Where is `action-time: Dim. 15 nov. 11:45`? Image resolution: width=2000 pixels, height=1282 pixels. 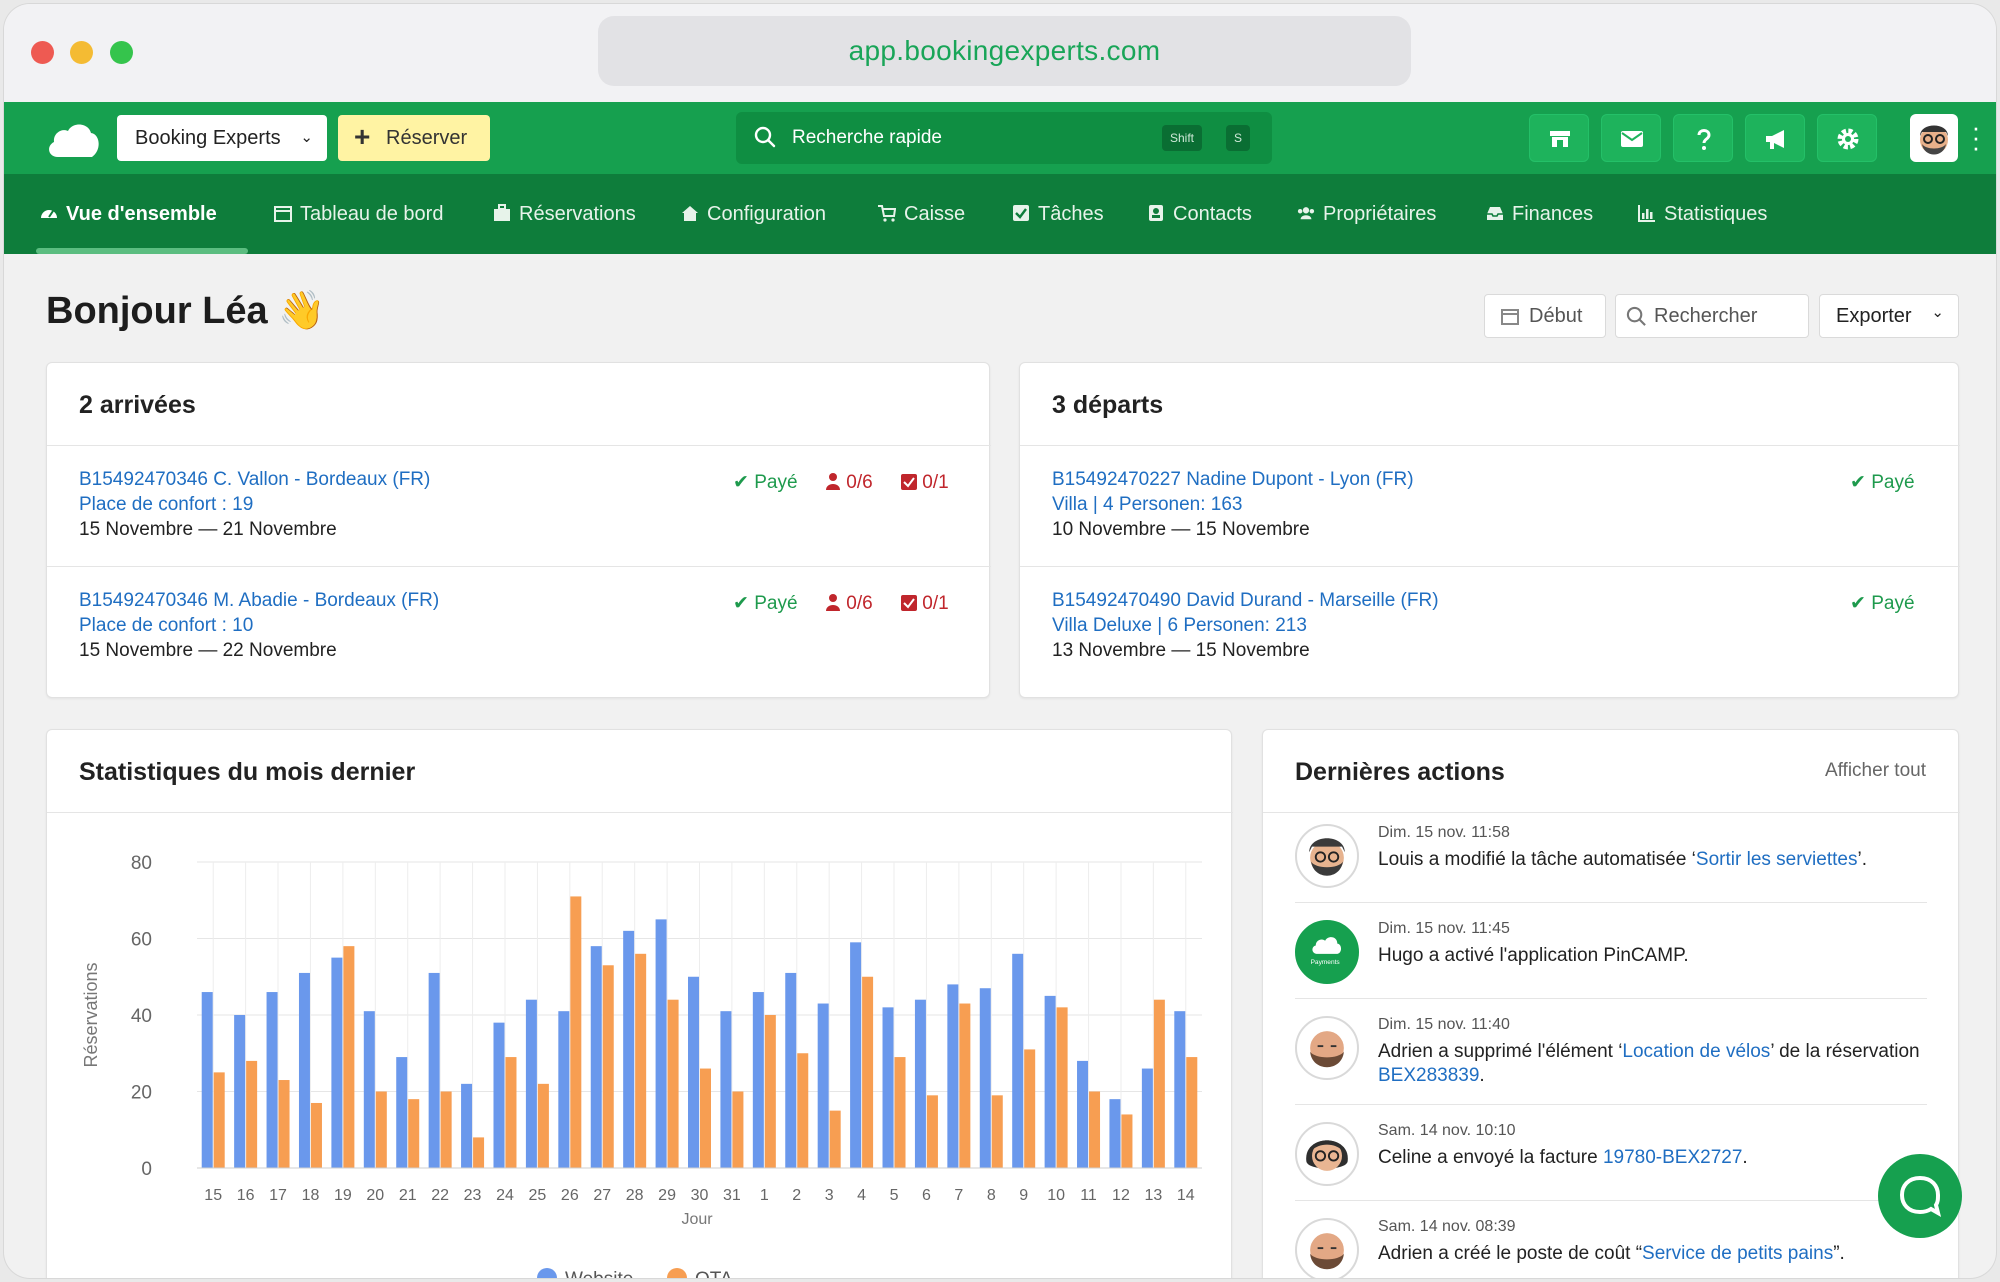
action-time: Dim. 15 nov. 11:45 is located at coordinates (1444, 928).